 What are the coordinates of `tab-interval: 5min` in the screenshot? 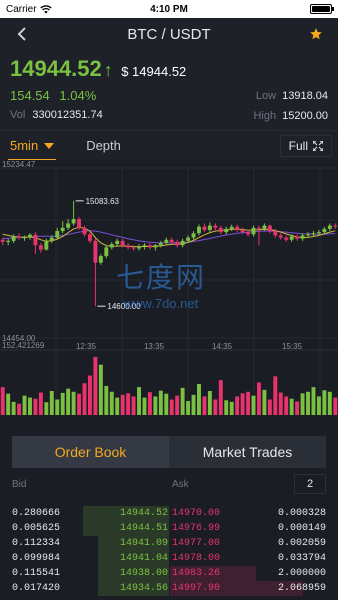 It's located at (32, 146).